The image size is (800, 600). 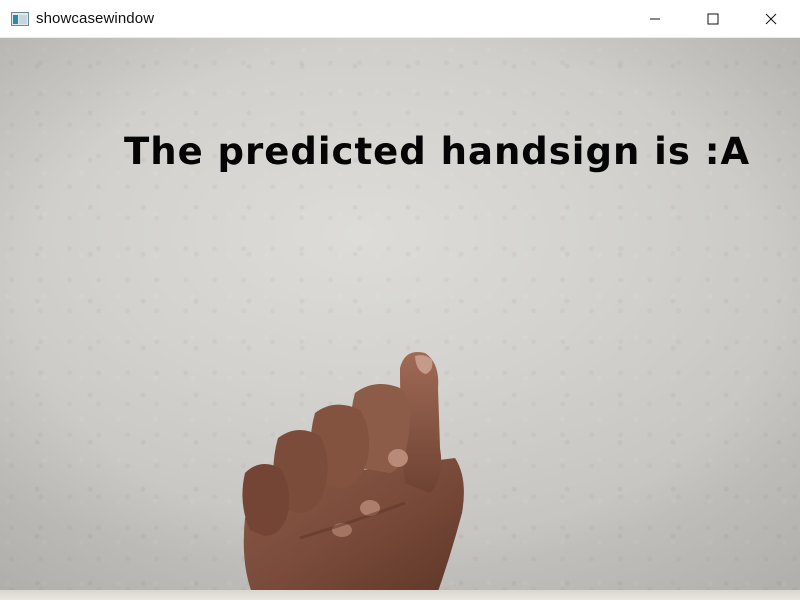 I want to click on app-window-icon, so click(x=20, y=19).